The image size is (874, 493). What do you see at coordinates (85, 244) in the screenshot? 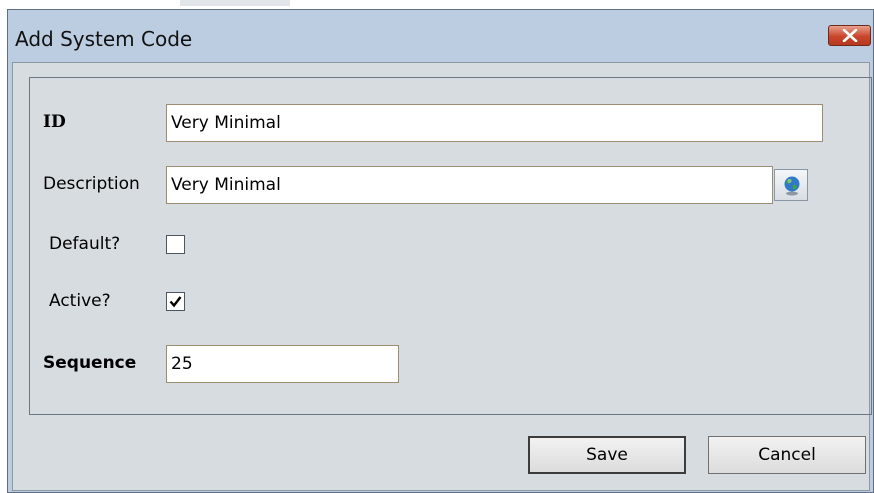
I see `default-label: Default?` at bounding box center [85, 244].